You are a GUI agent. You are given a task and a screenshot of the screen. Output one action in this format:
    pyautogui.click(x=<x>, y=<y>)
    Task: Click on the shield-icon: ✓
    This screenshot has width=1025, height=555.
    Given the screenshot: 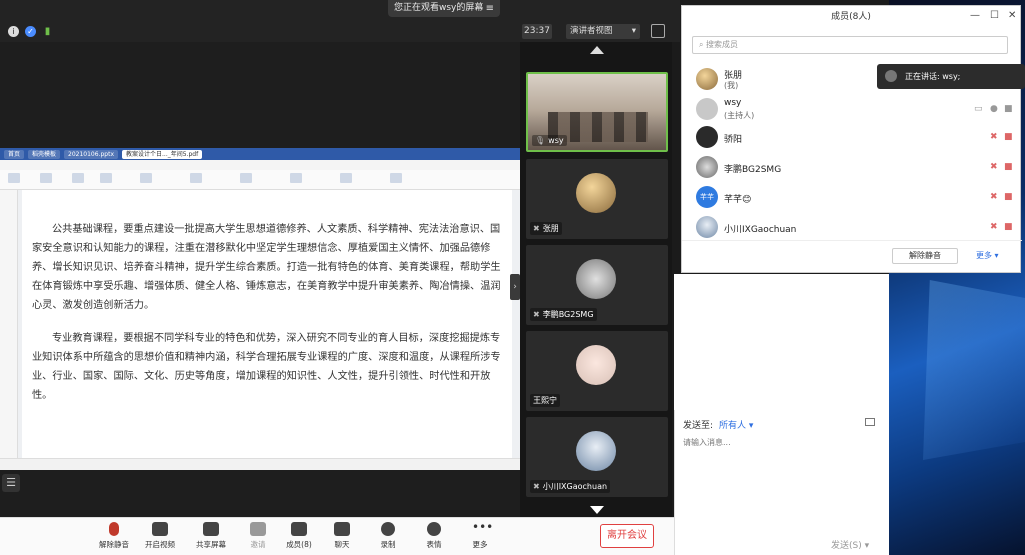 What is the action you would take?
    pyautogui.click(x=30, y=31)
    